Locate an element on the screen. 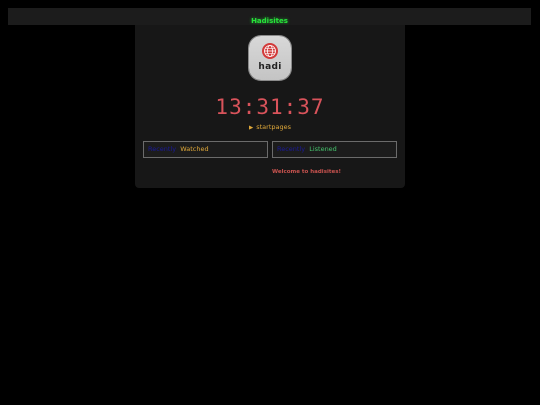 The height and width of the screenshot is (405, 540). listened-value: Listened is located at coordinates (323, 149).